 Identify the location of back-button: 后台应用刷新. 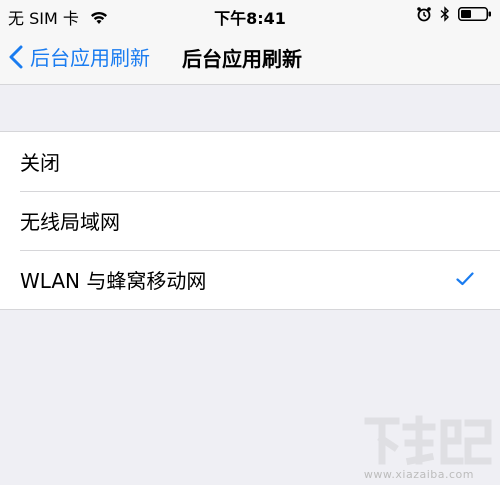
(79, 56).